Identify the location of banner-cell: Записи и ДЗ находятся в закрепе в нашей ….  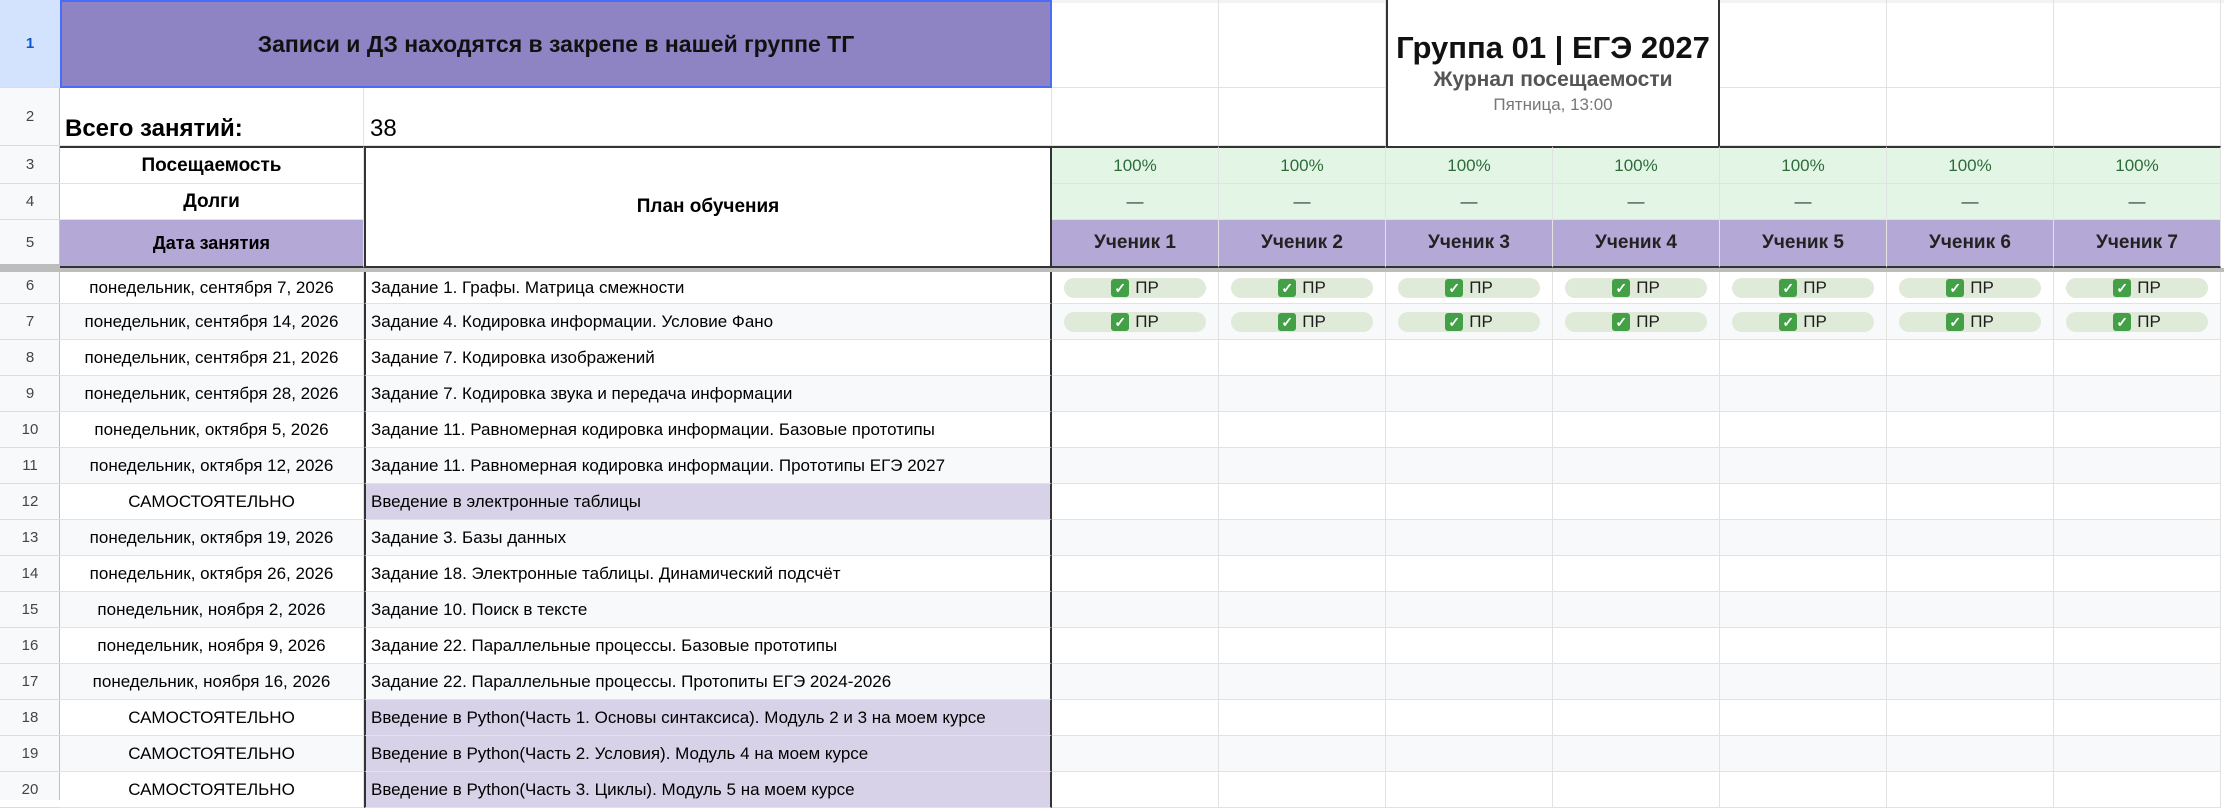
(556, 44).